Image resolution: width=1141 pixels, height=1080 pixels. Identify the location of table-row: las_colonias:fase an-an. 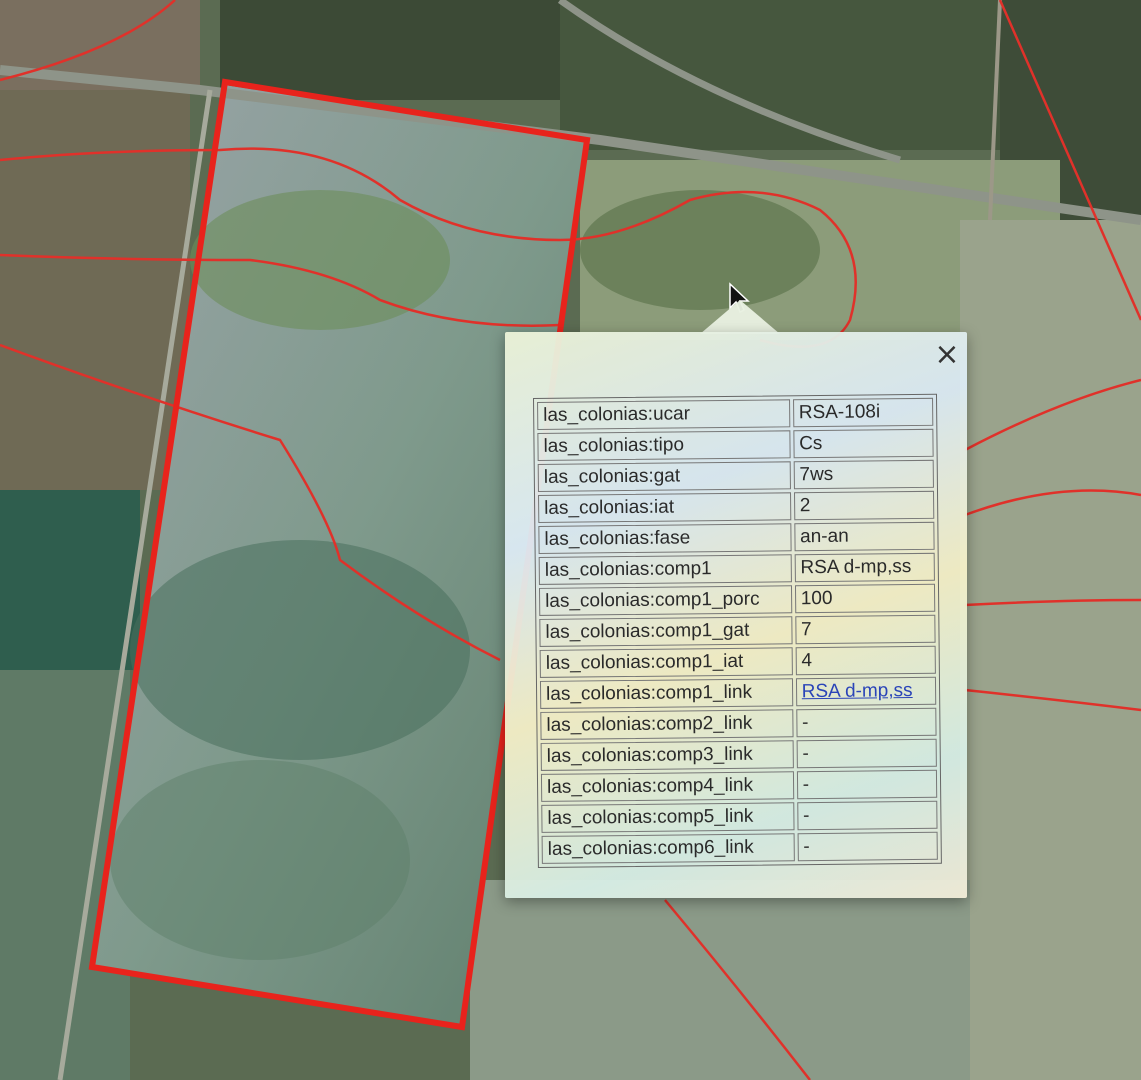
(736, 537).